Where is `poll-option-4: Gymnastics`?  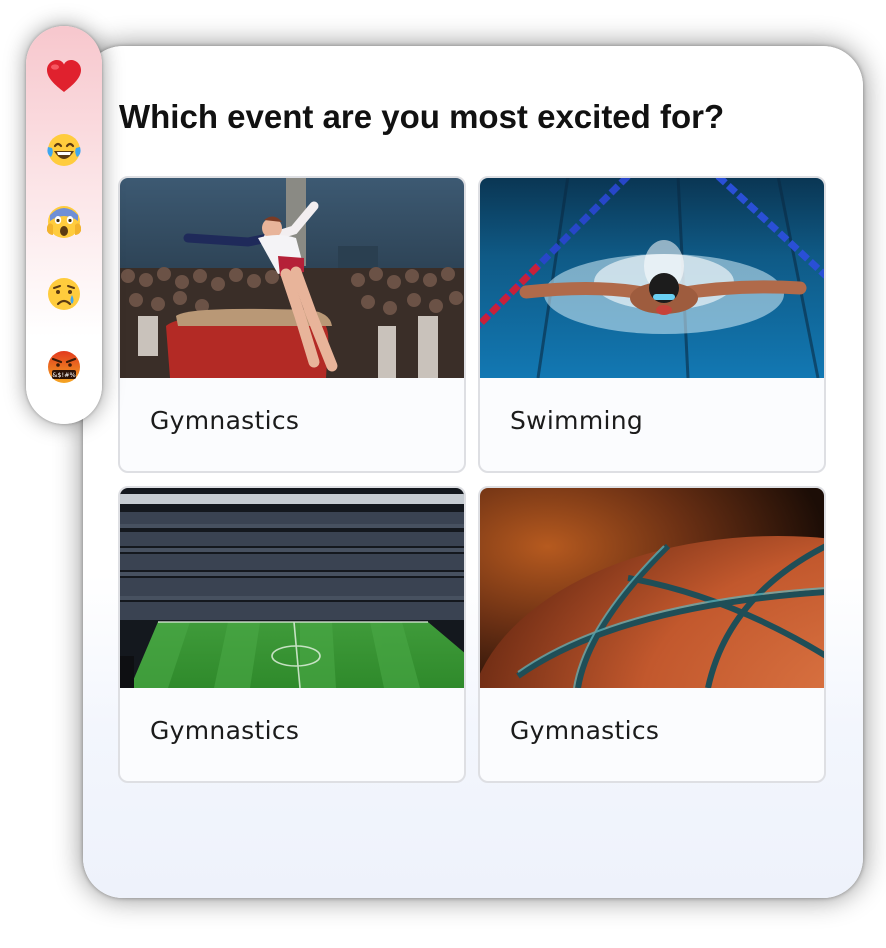
poll-option-4: Gymnastics is located at coordinates (652, 634).